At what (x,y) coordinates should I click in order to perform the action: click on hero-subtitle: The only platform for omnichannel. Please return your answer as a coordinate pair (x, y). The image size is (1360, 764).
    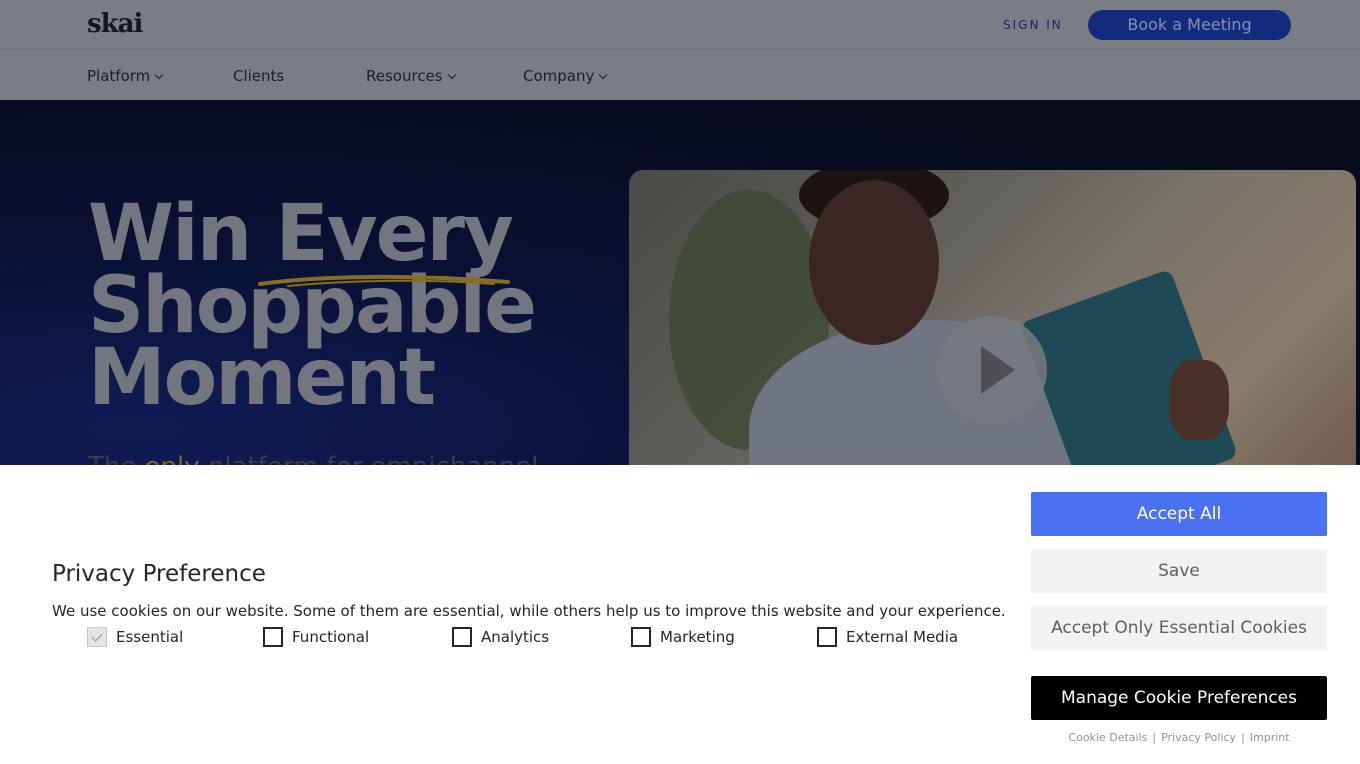
    Looking at the image, I should click on (313, 458).